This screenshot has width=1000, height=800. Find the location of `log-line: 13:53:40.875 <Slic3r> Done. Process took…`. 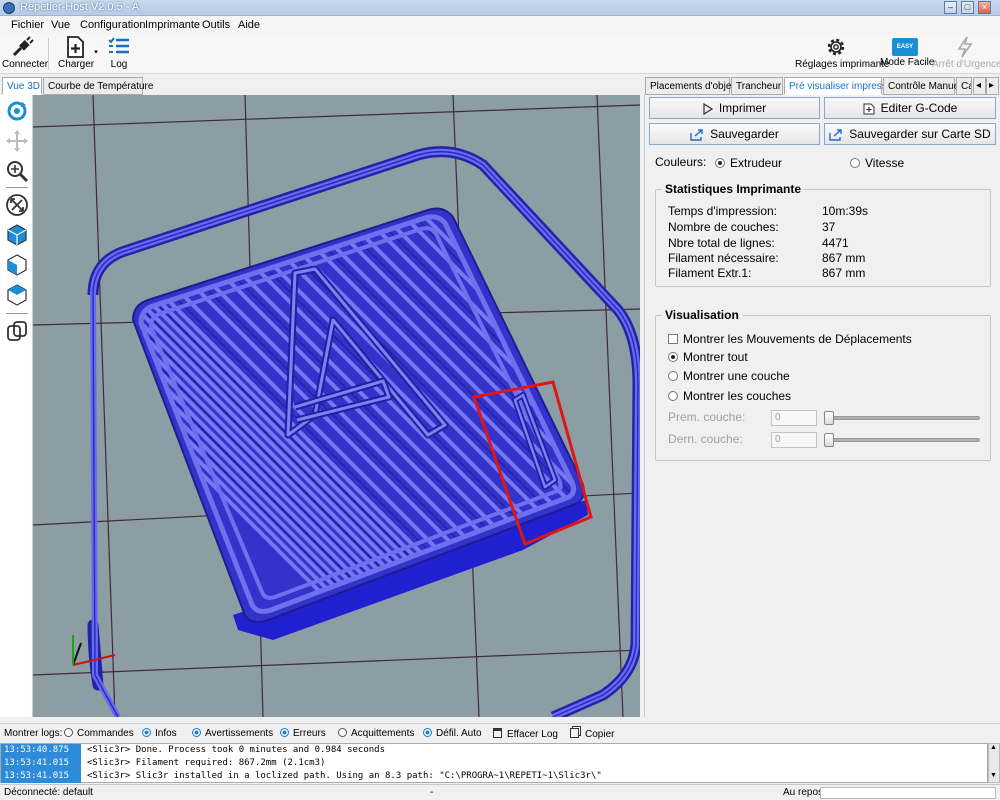

log-line: 13:53:40.875 <Slic3r> Done. Process took… is located at coordinates (494, 750).